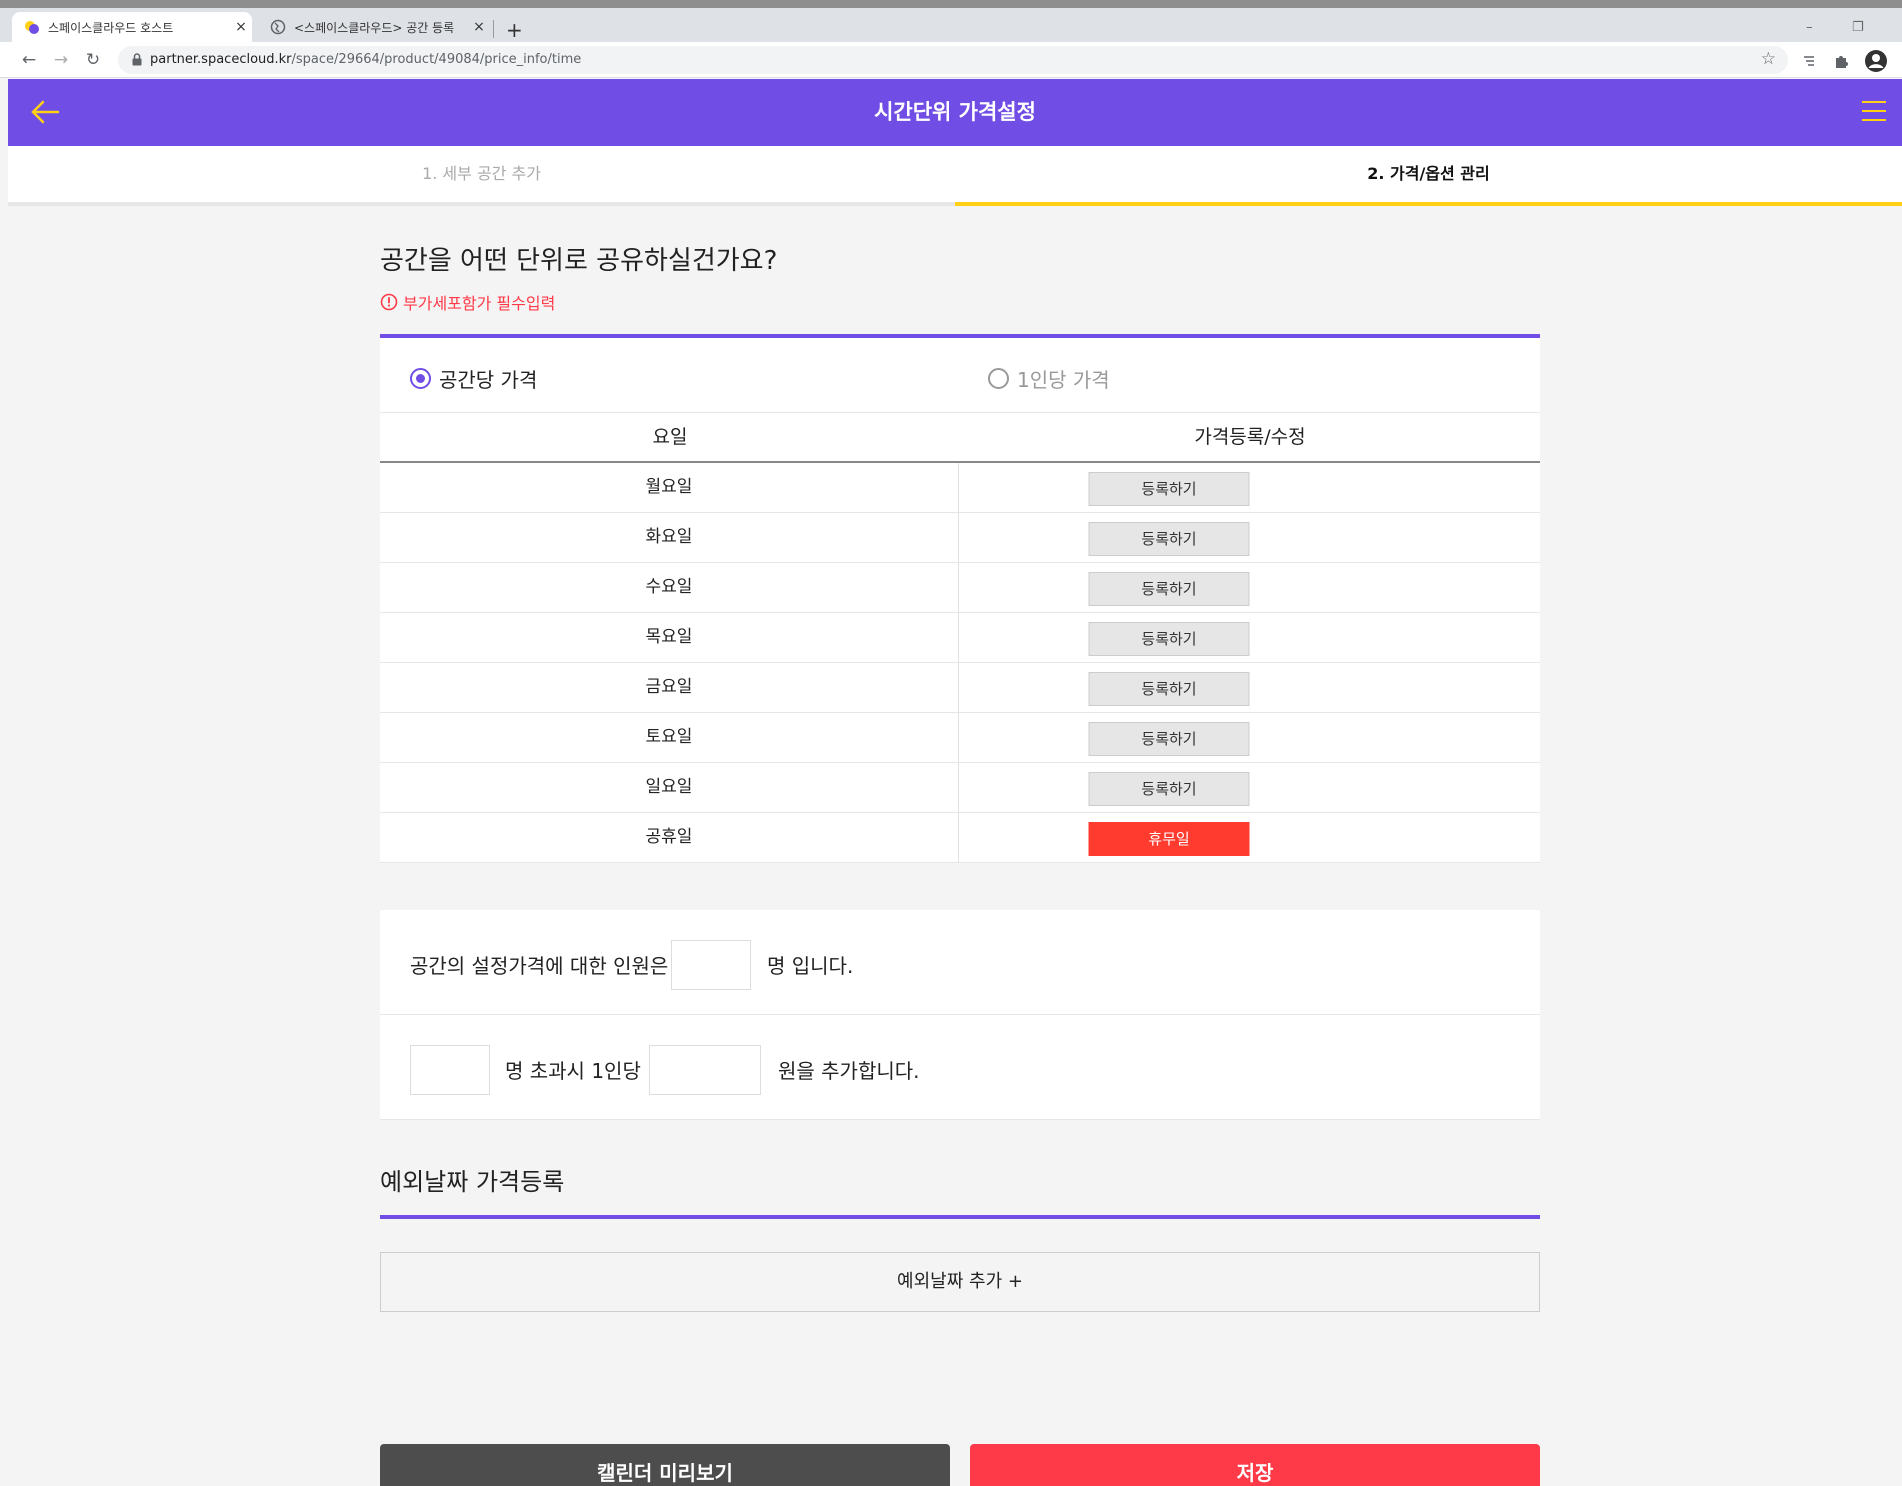 The width and height of the screenshot is (1902, 1486). I want to click on tab-separator, so click(493, 29).